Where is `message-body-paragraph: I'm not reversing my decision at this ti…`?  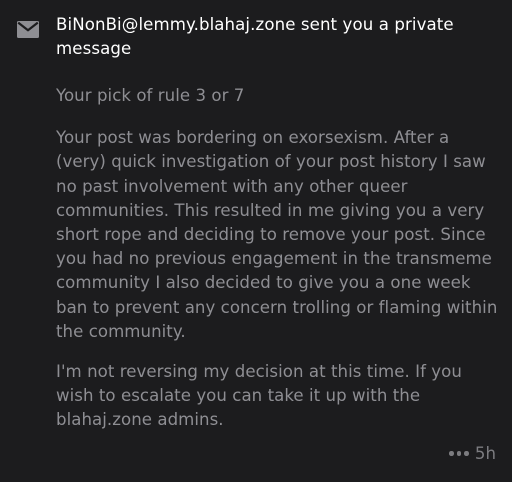 message-body-paragraph: I'm not reversing my decision at this ti… is located at coordinates (259, 396).